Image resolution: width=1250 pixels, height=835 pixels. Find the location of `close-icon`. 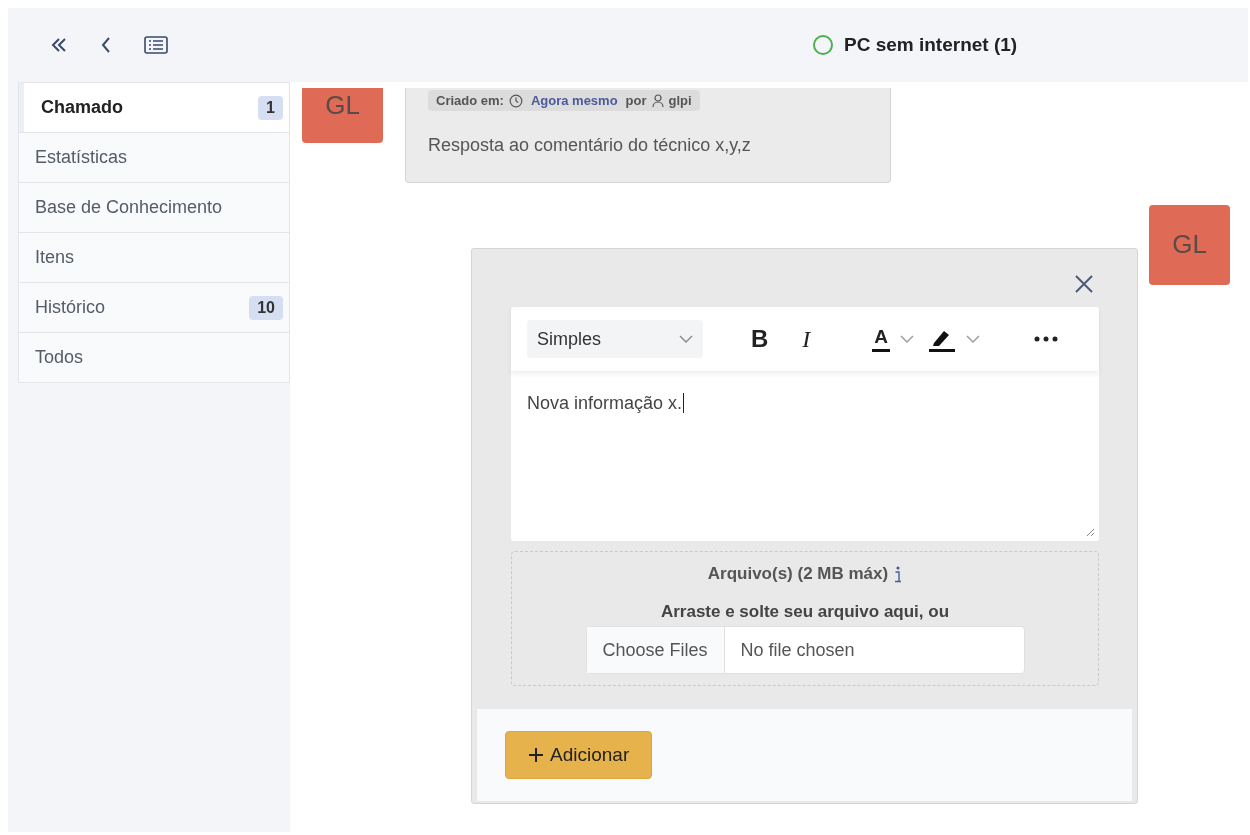

close-icon is located at coordinates (1084, 284).